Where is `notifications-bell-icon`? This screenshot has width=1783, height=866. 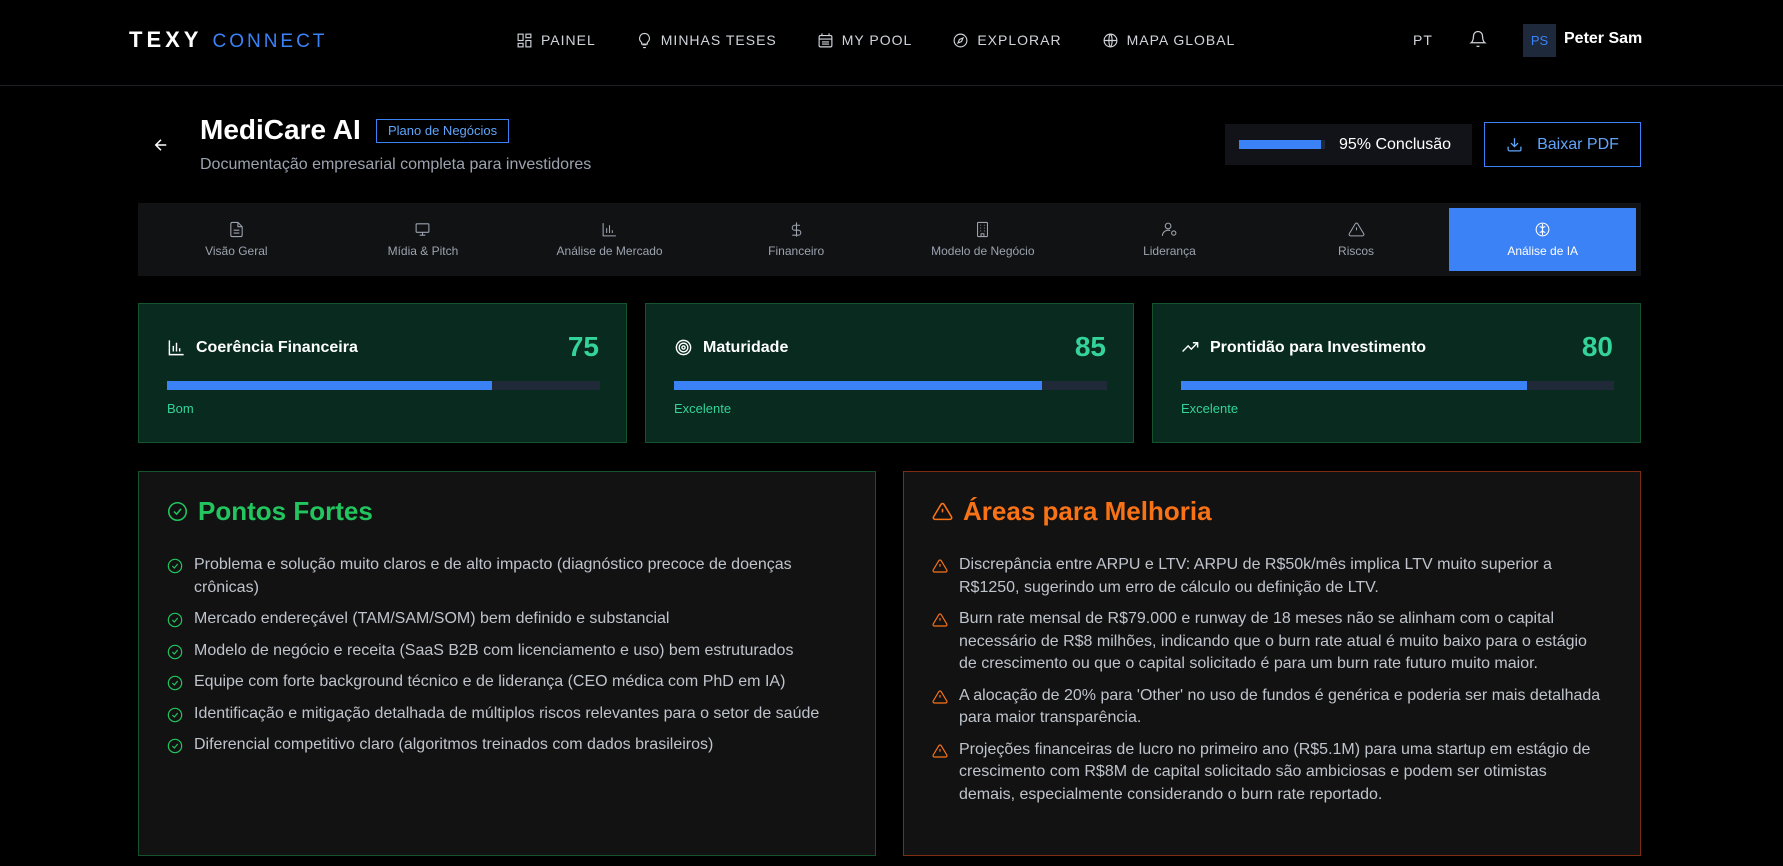
notifications-bell-icon is located at coordinates (1478, 39).